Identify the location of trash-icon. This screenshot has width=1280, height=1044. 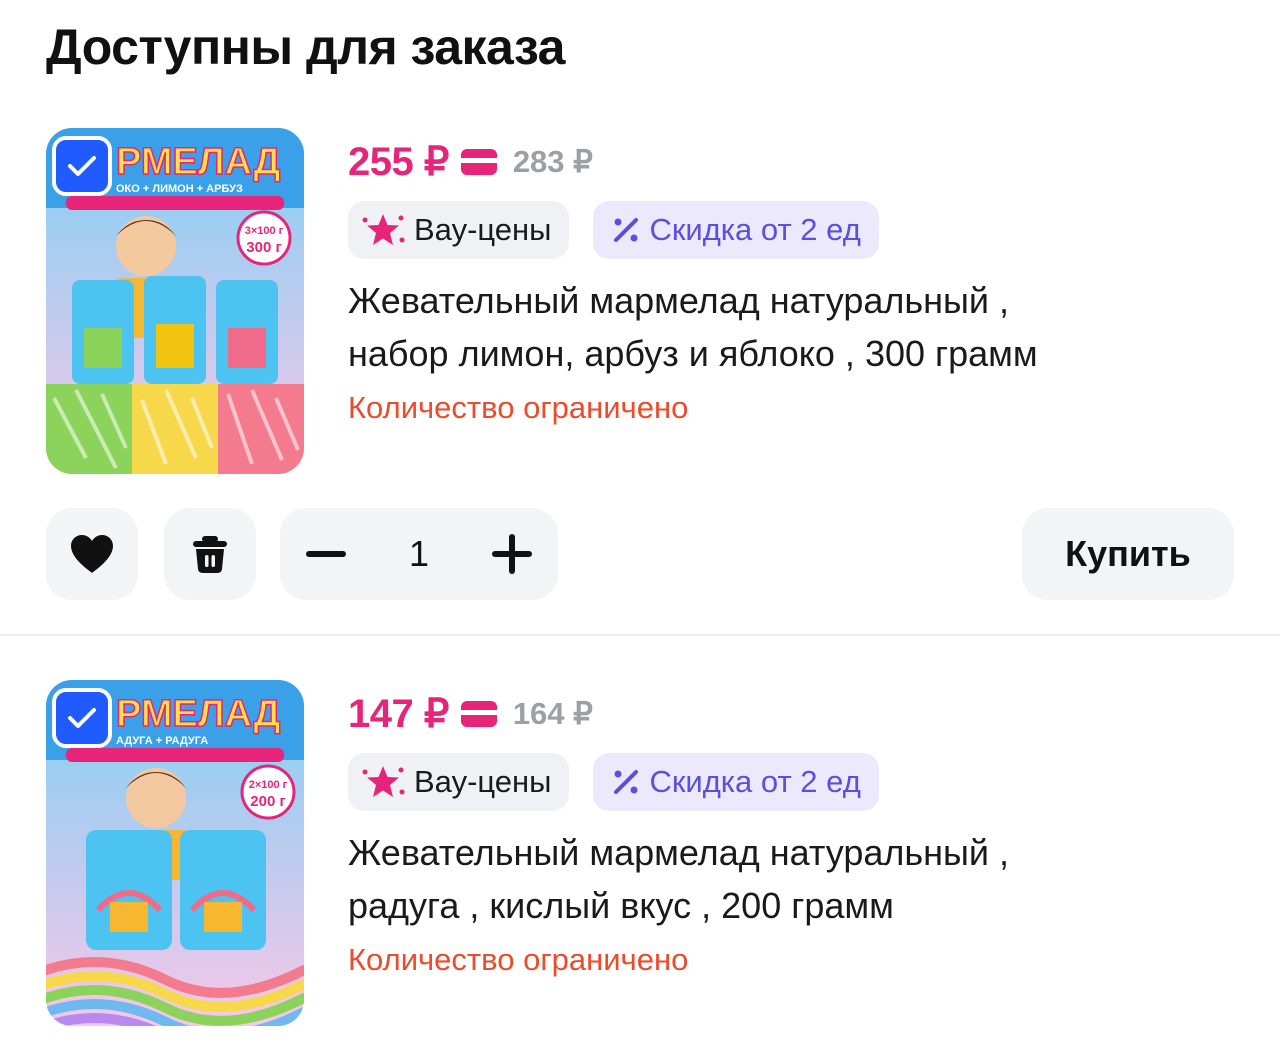
(210, 554).